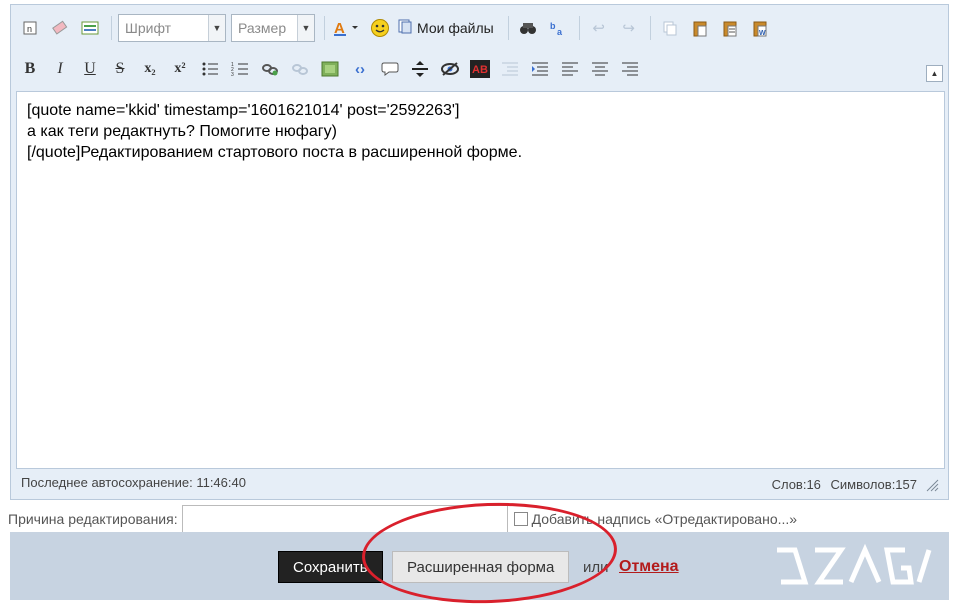  I want to click on toolbar-row-1: n Шрифт ▼ Размер ▼ A Мои файлы b a ↩ ↪ W, so click(397, 28).